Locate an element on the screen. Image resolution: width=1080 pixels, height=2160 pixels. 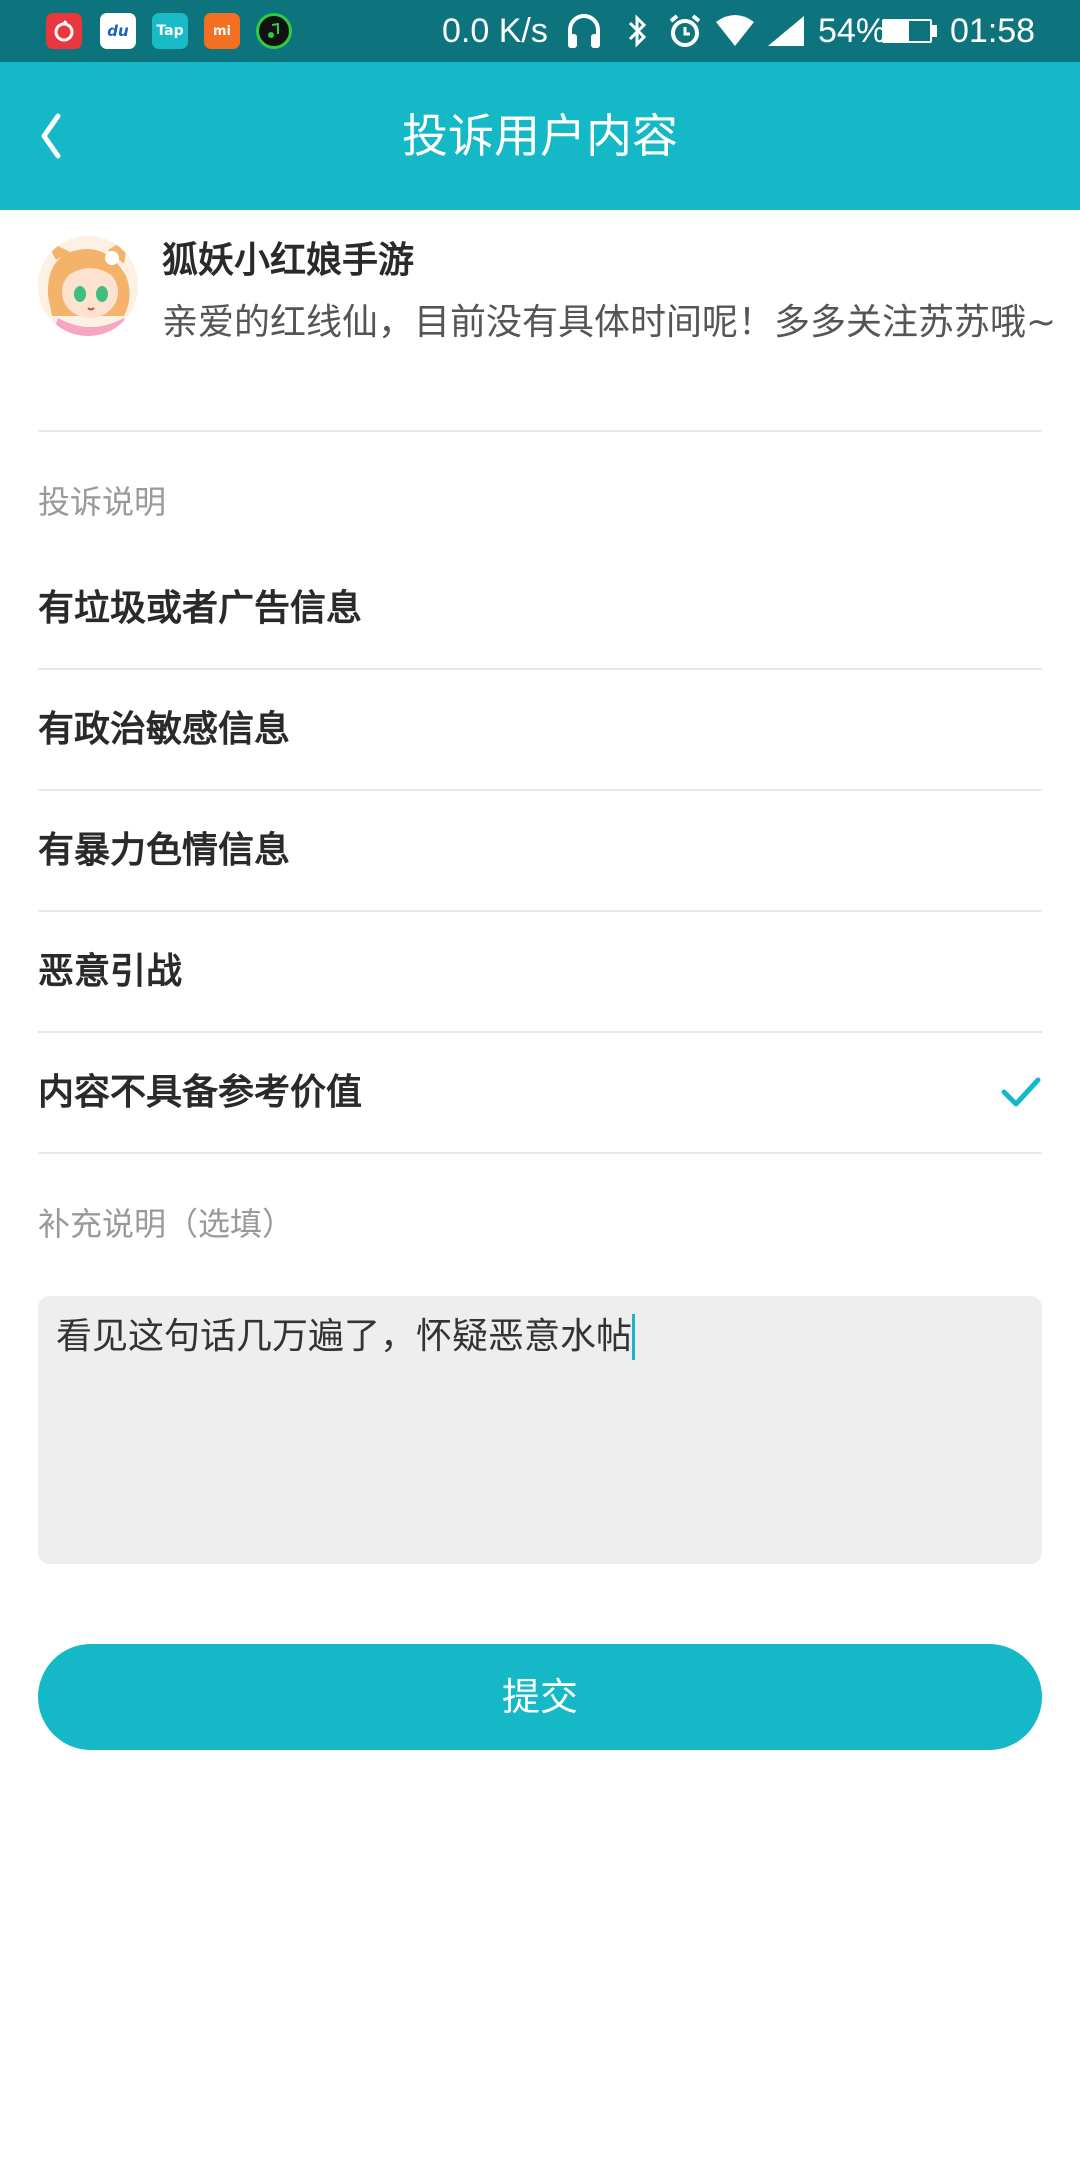
music-player-icon is located at coordinates (274, 31).